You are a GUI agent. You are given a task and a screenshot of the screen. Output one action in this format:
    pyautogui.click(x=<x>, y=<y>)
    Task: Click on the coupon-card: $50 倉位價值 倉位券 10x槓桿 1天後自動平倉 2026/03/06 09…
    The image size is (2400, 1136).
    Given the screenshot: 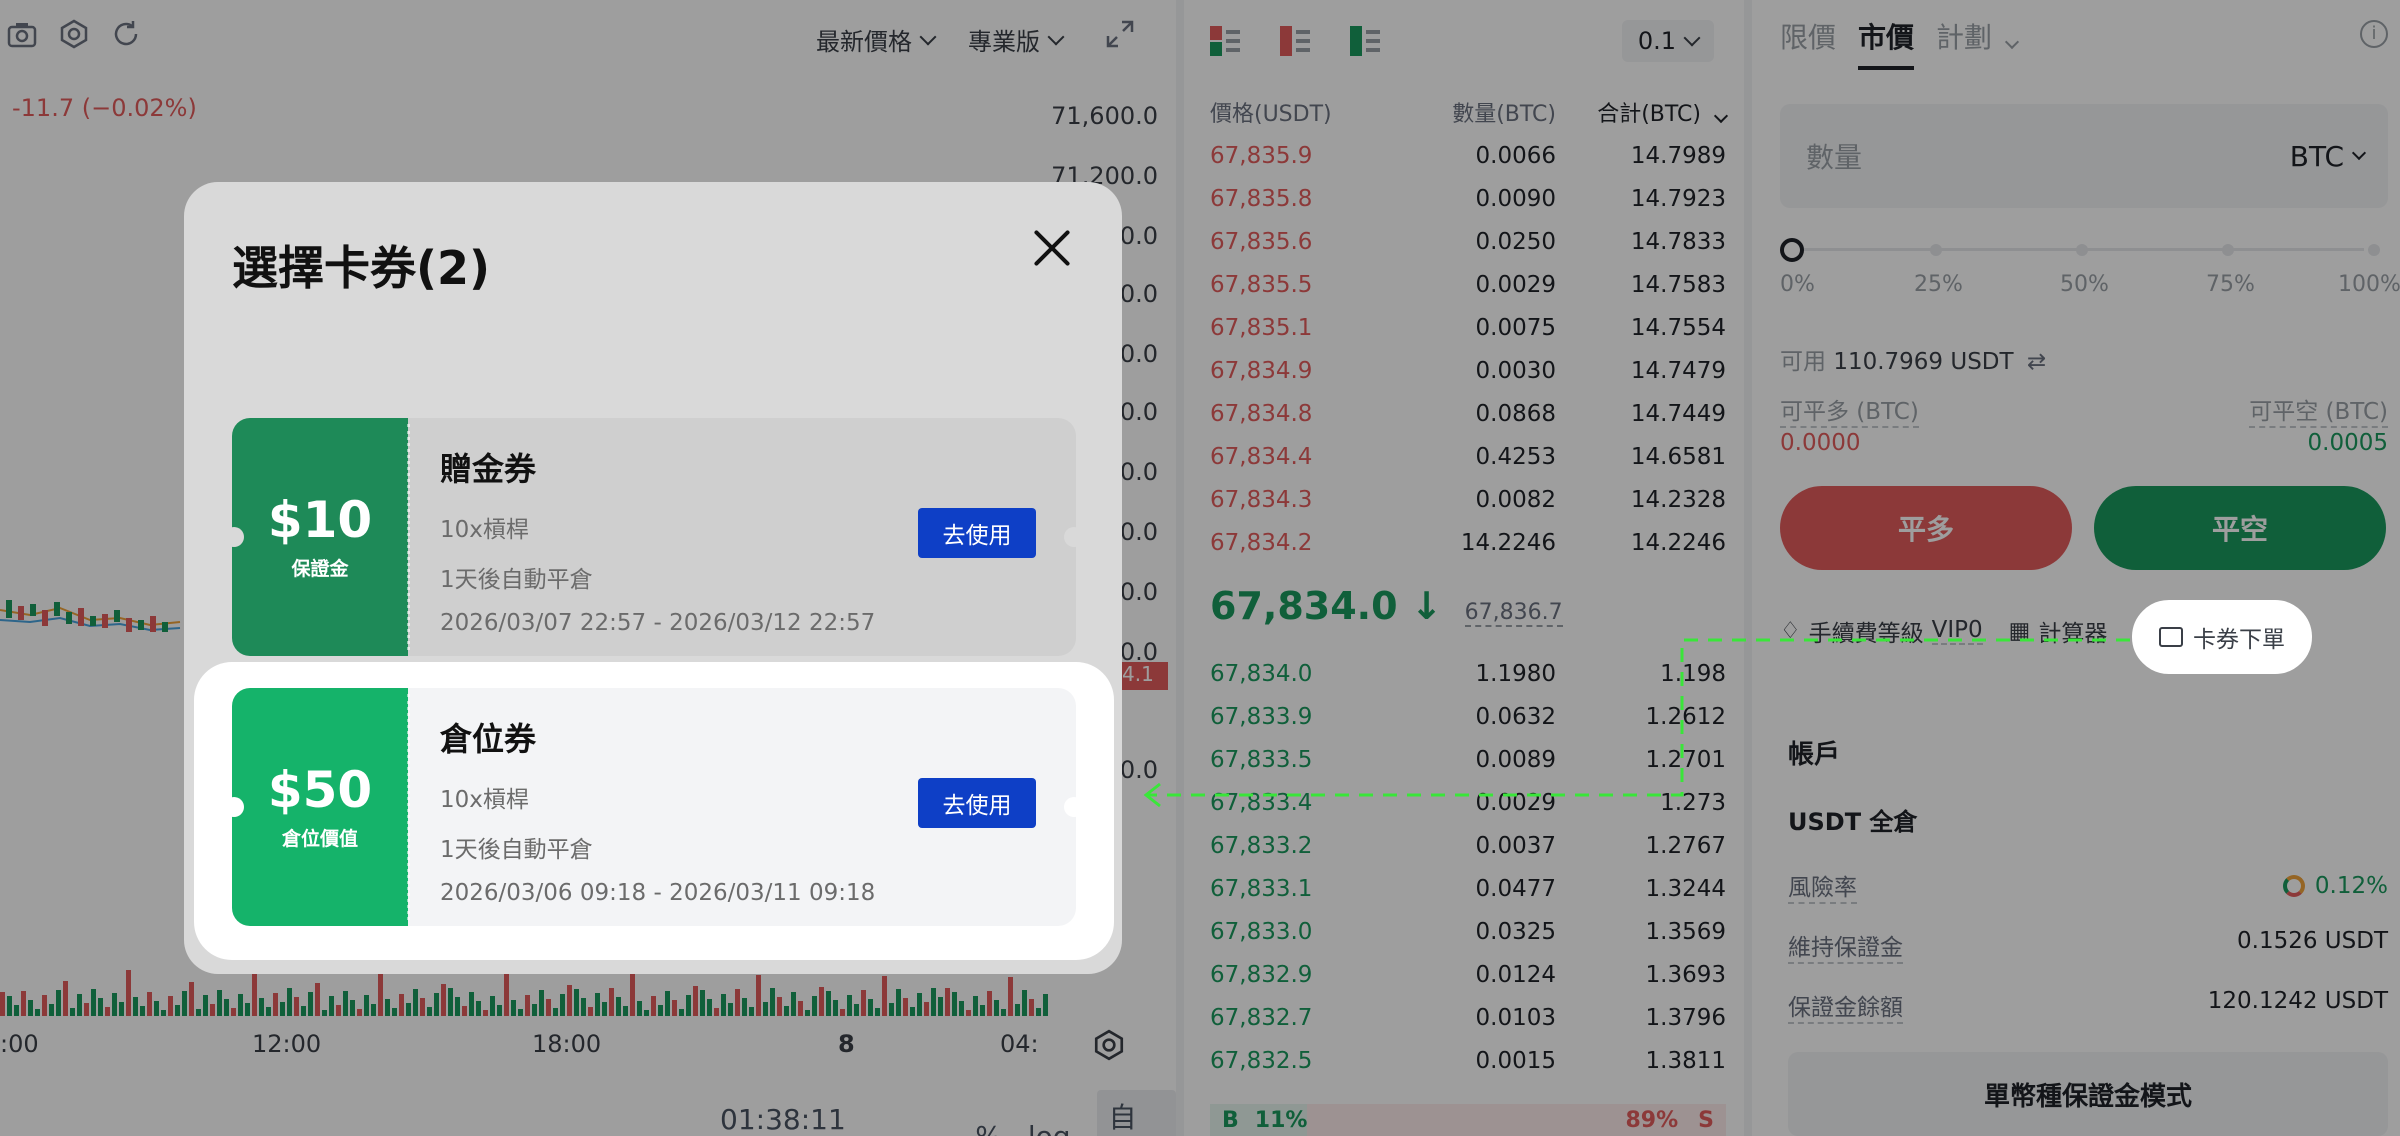 What is the action you would take?
    pyautogui.click(x=654, y=807)
    